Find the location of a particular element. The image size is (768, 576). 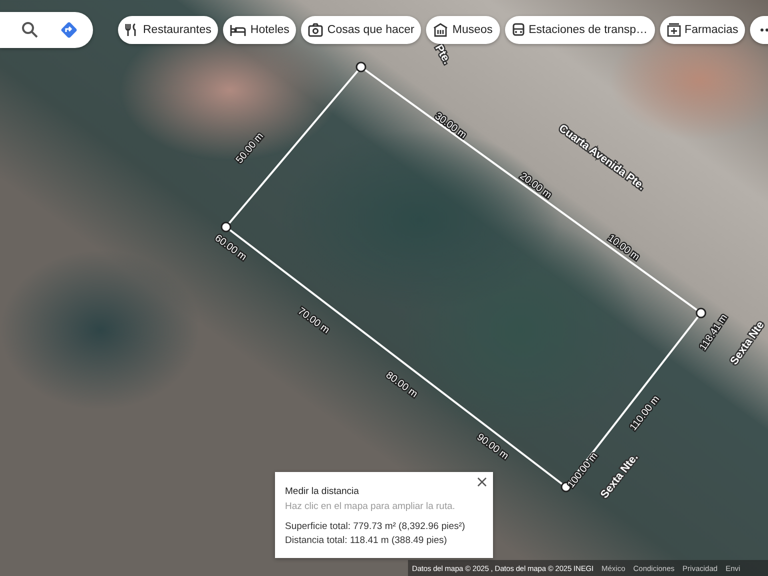

close-icon is located at coordinates (482, 482).